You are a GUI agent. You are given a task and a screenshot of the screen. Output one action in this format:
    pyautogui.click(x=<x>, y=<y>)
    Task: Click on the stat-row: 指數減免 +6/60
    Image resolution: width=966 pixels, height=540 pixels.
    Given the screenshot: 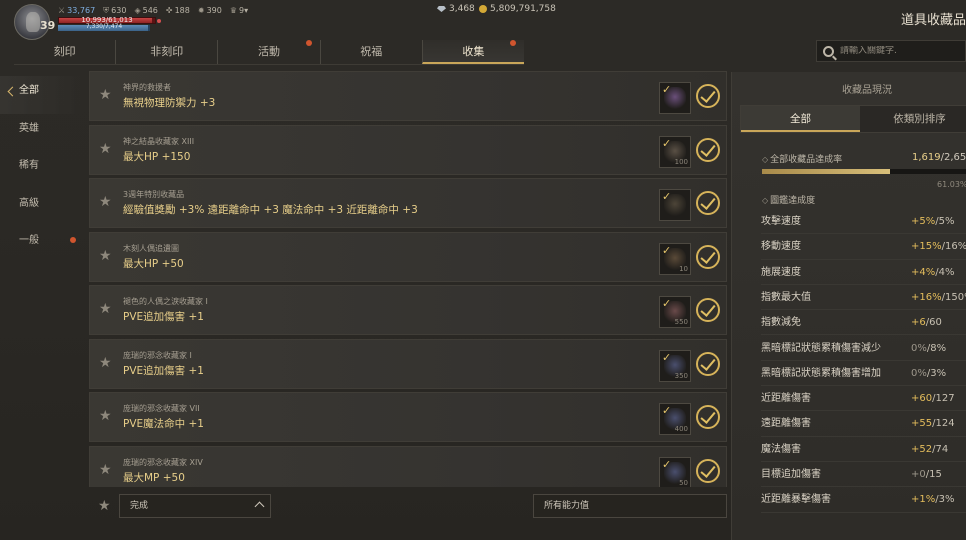 What is the action you would take?
    pyautogui.click(x=863, y=323)
    